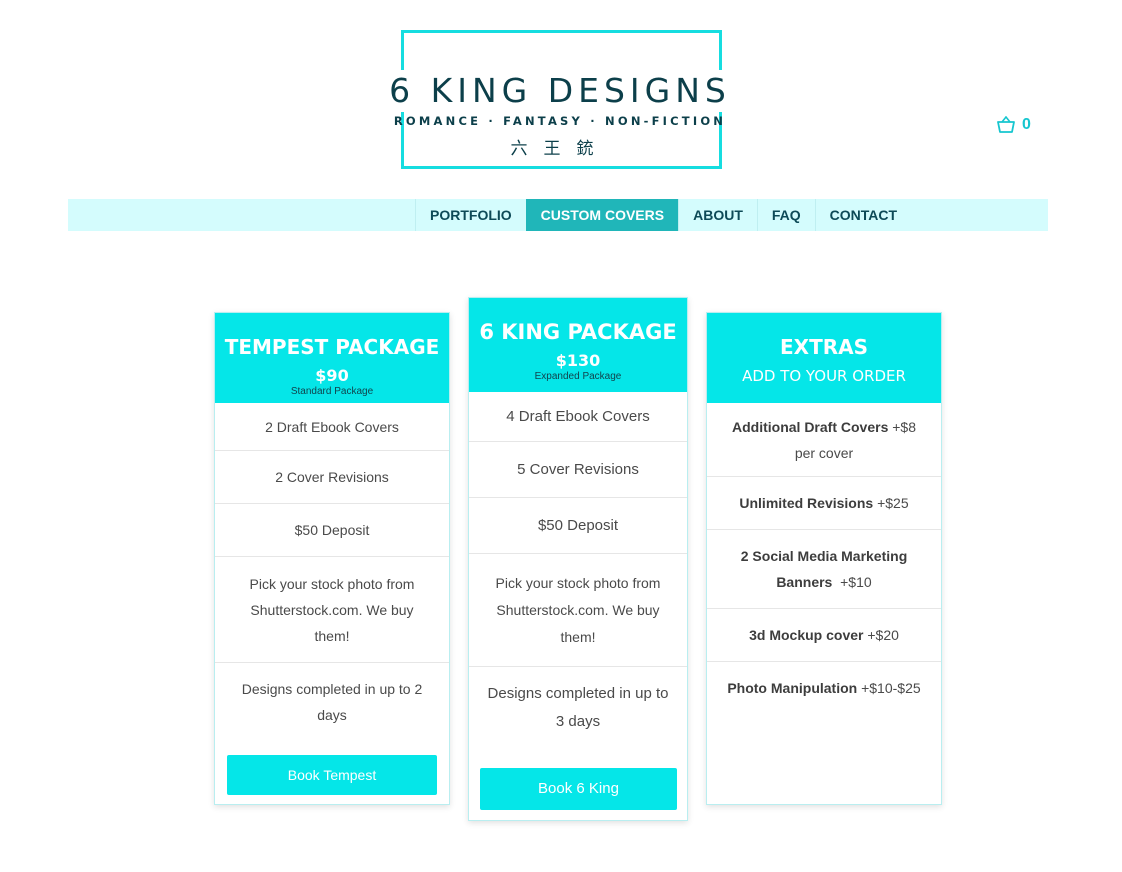 The image size is (1122, 872). What do you see at coordinates (717, 215) in the screenshot?
I see `nav-about: ABOUT` at bounding box center [717, 215].